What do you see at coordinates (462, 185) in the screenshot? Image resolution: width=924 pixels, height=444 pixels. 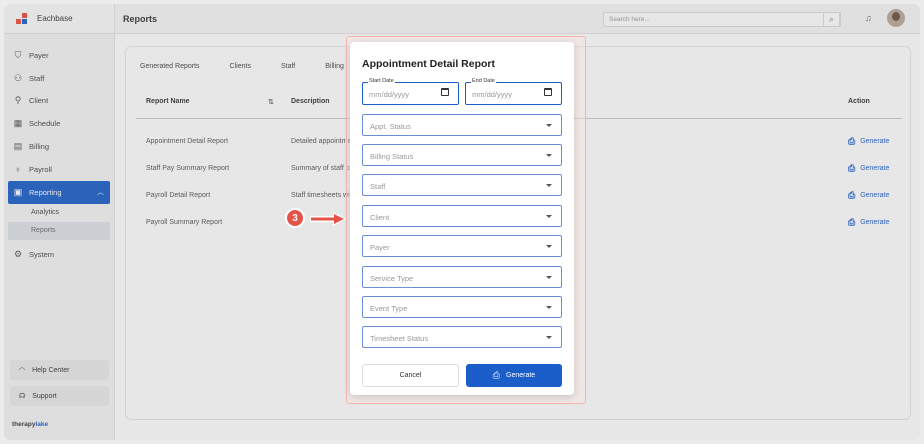 I see `staff-select: Staff` at bounding box center [462, 185].